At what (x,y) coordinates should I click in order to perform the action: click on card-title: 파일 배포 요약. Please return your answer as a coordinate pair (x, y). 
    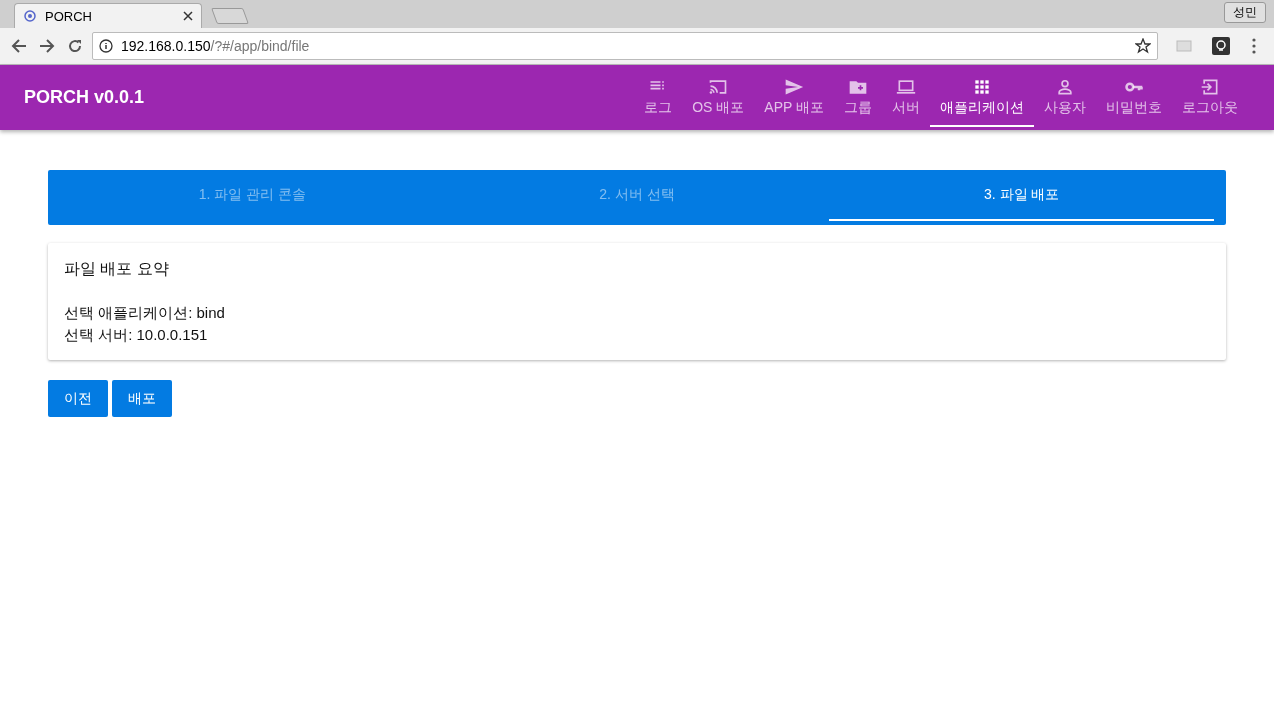
    Looking at the image, I should click on (117, 269).